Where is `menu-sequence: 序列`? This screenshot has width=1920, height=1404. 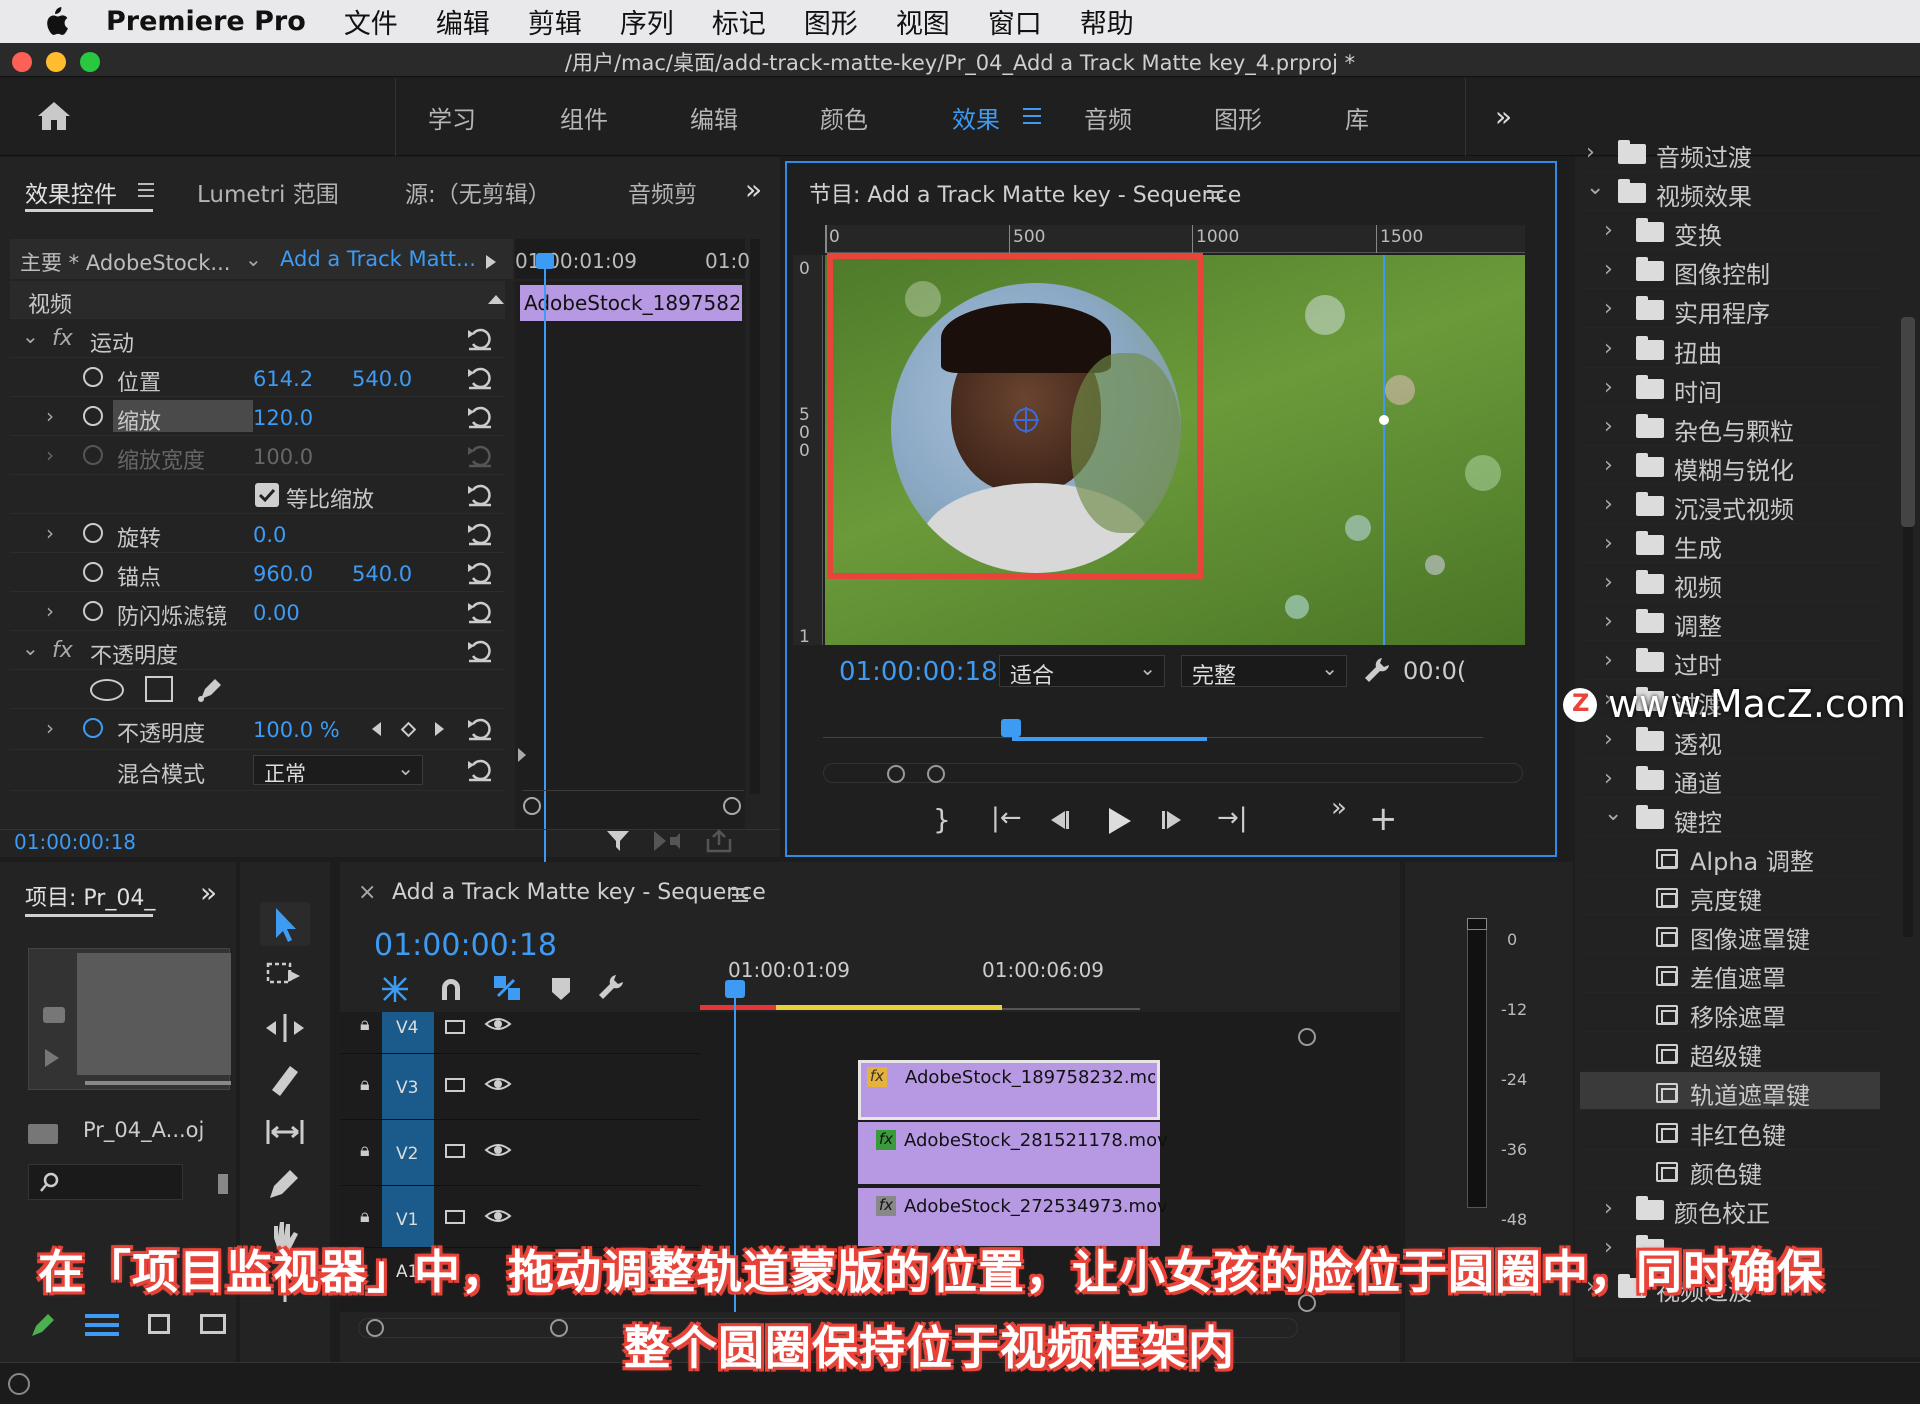
menu-sequence: 序列 is located at coordinates (647, 21).